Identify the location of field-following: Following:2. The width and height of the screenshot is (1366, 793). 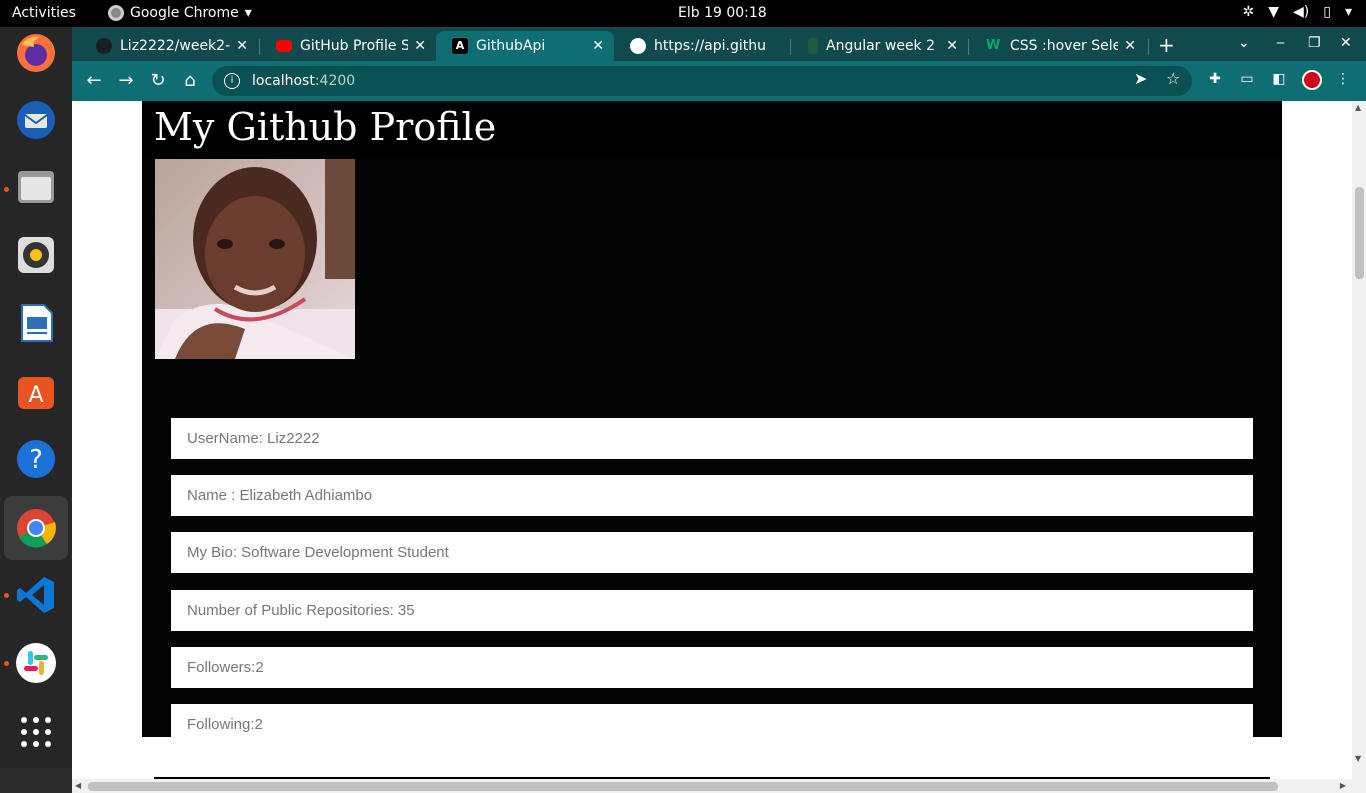
(712, 724).